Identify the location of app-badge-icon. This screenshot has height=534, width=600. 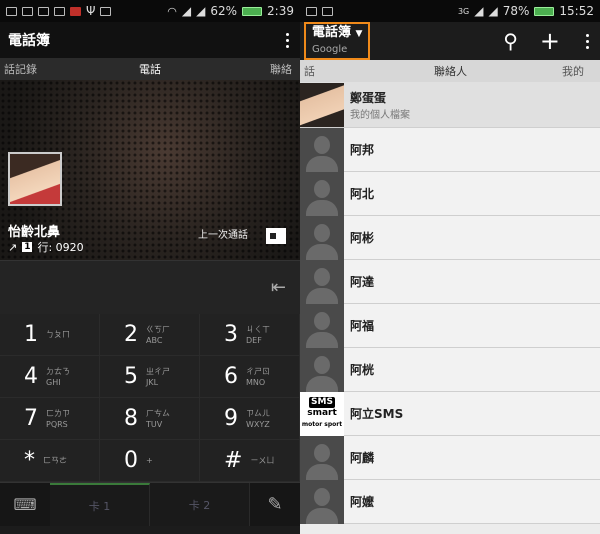
(75, 11).